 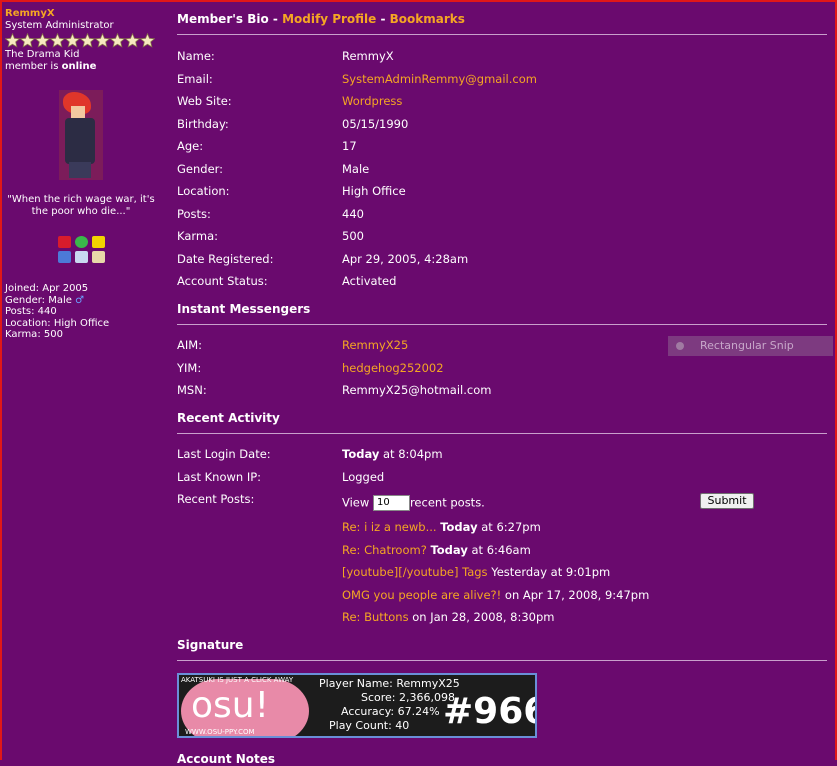 What do you see at coordinates (64, 257) in the screenshot?
I see `website-icon` at bounding box center [64, 257].